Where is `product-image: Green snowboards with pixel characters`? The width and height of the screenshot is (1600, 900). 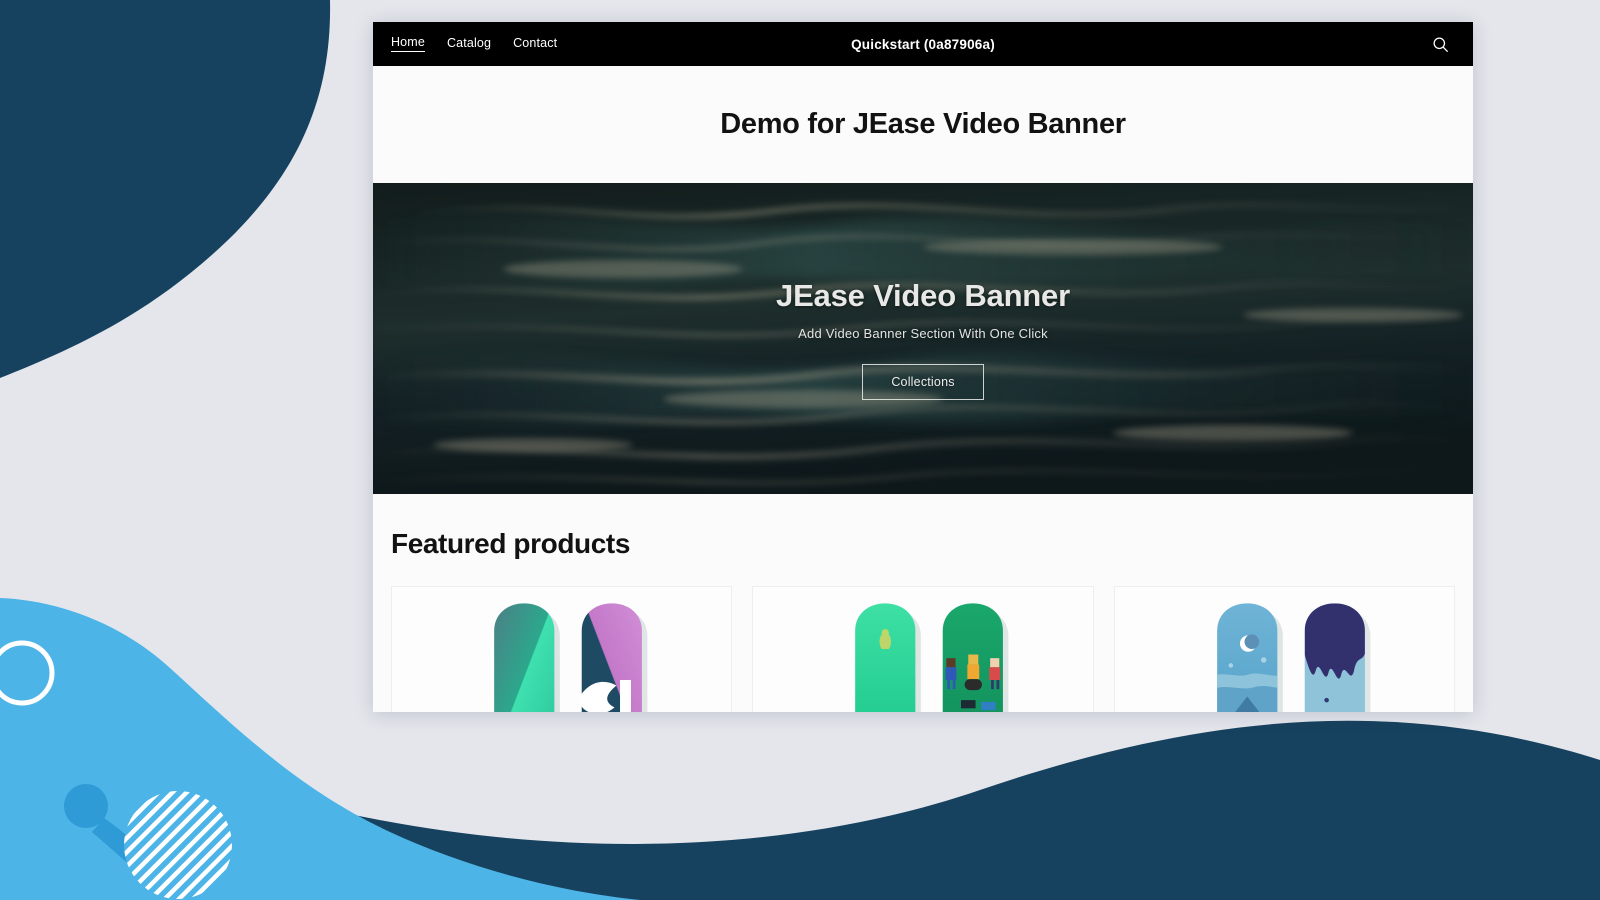
product-image: Green snowboards with pixel characters is located at coordinates (923, 649).